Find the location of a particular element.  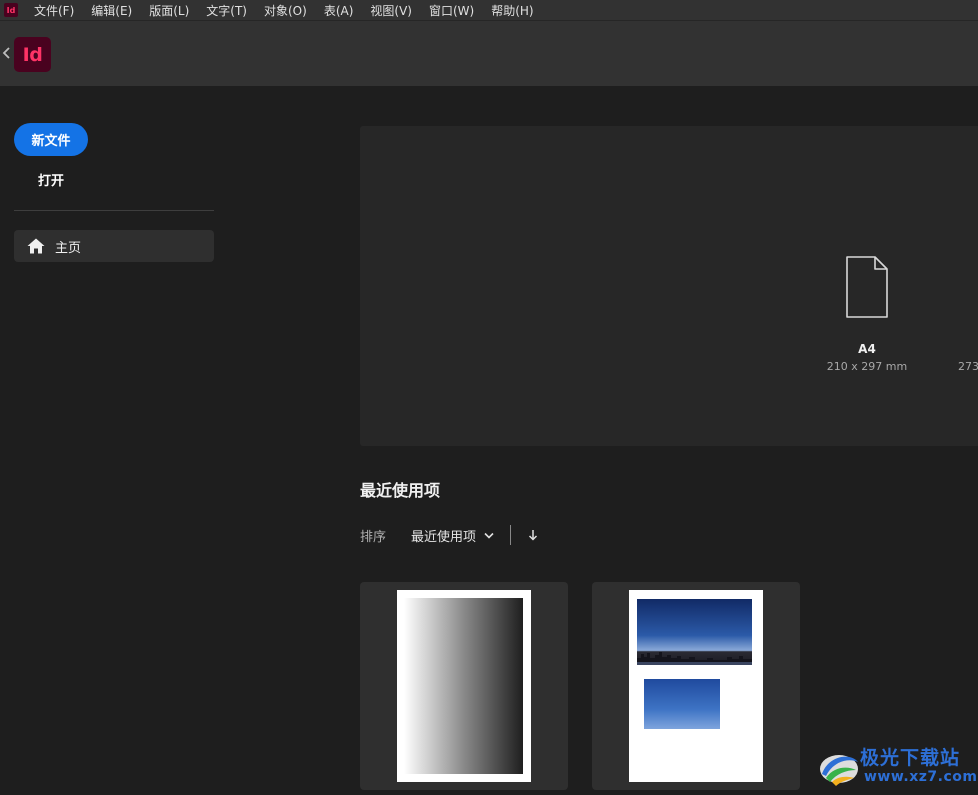

app-header: Id is located at coordinates (489, 53).